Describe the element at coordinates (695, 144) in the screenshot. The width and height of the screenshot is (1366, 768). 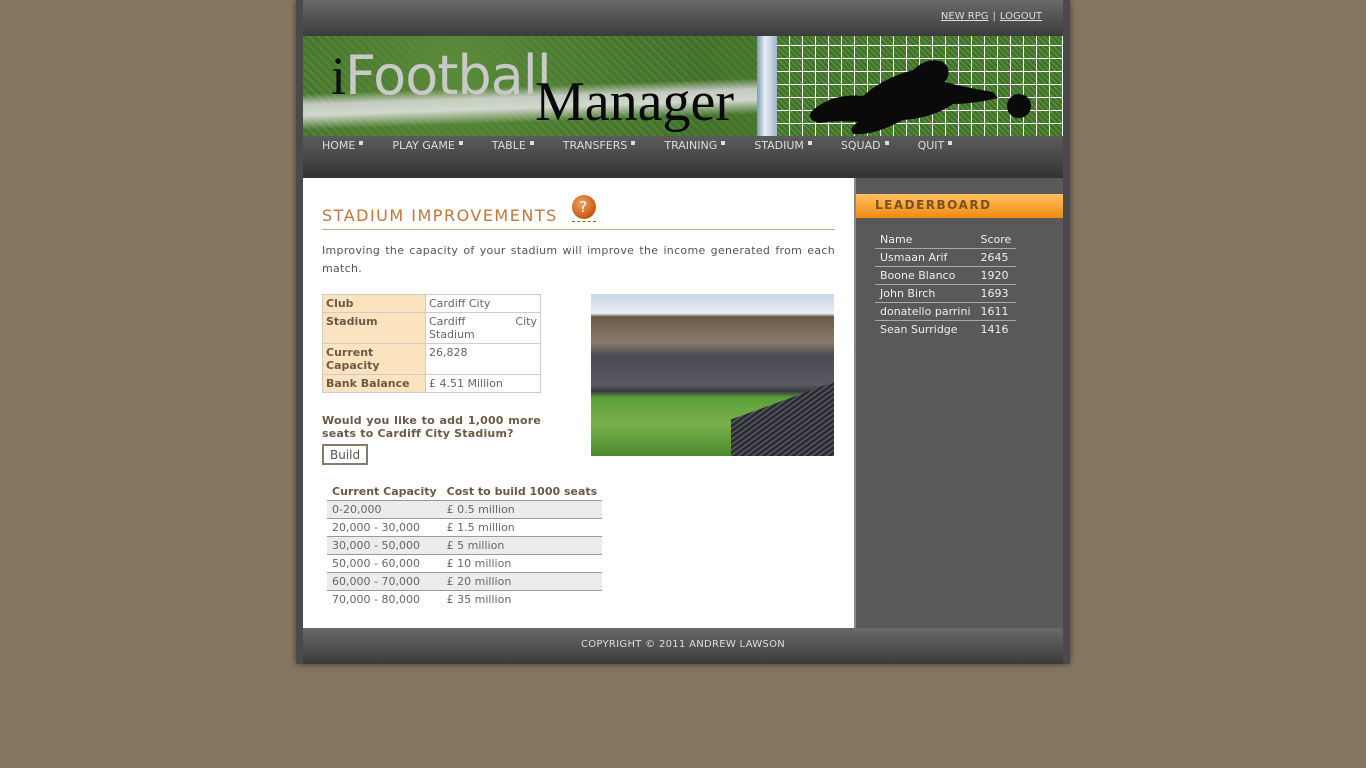
I see `nav-training: TRAINING` at that location.